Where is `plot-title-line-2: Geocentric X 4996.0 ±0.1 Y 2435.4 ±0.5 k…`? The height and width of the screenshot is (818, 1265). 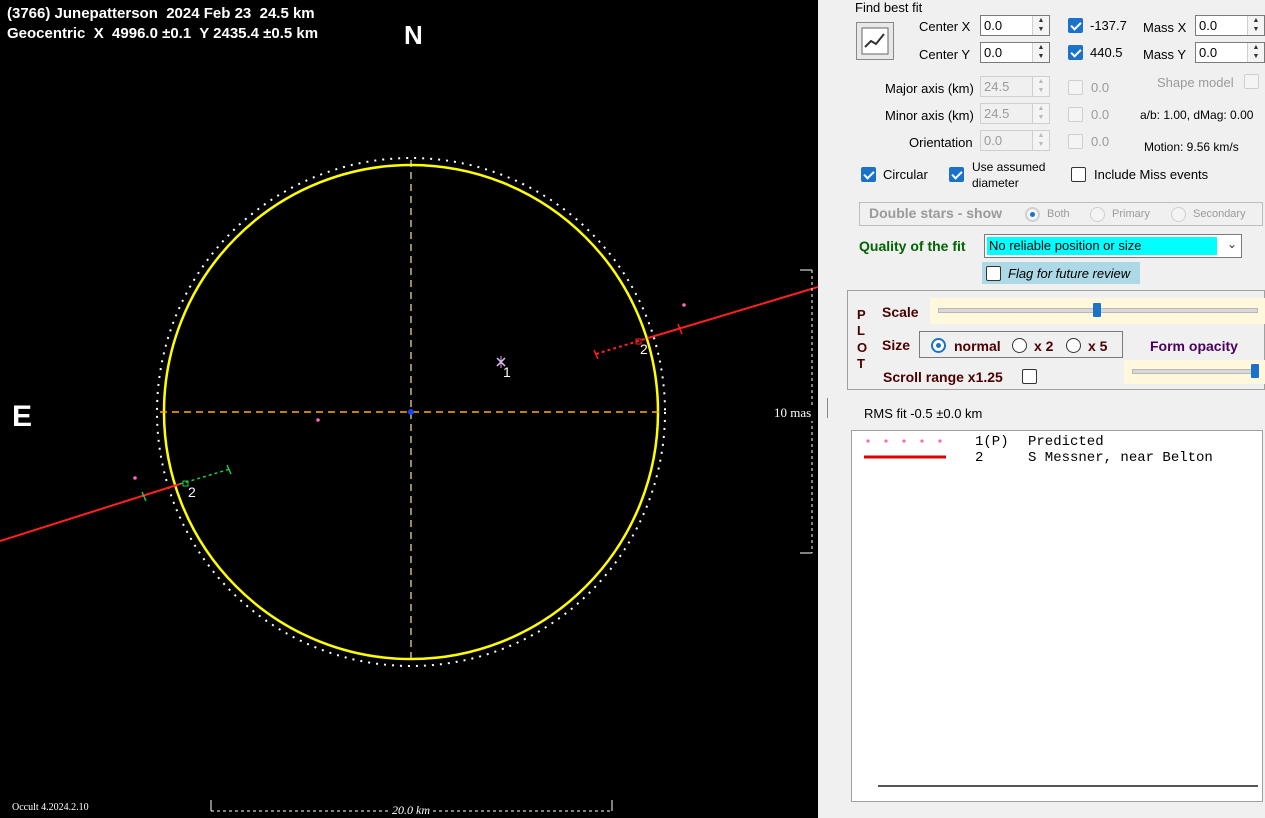 plot-title-line-2: Geocentric X 4996.0 ±0.1 Y 2435.4 ±0.5 k… is located at coordinates (163, 33).